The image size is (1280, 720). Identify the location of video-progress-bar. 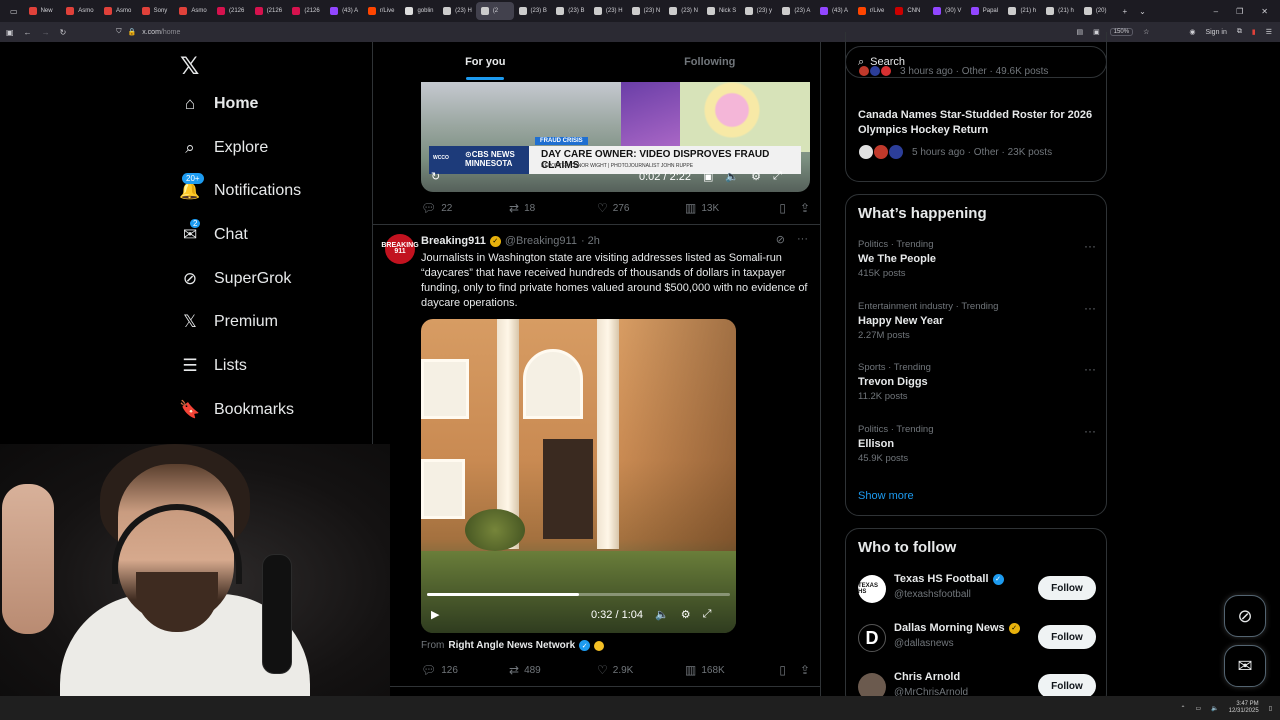
(578, 594).